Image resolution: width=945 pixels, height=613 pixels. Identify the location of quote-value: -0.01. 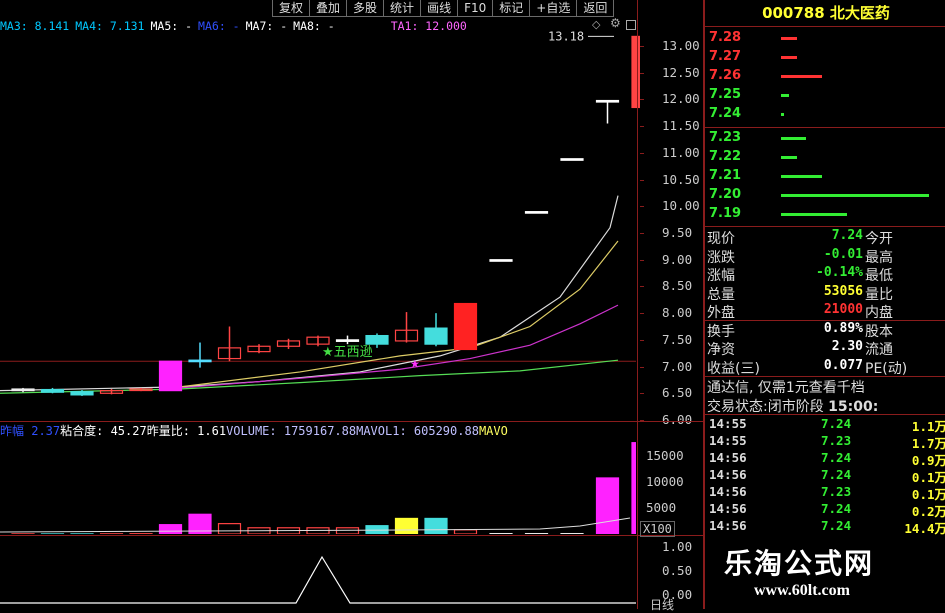
(843, 254).